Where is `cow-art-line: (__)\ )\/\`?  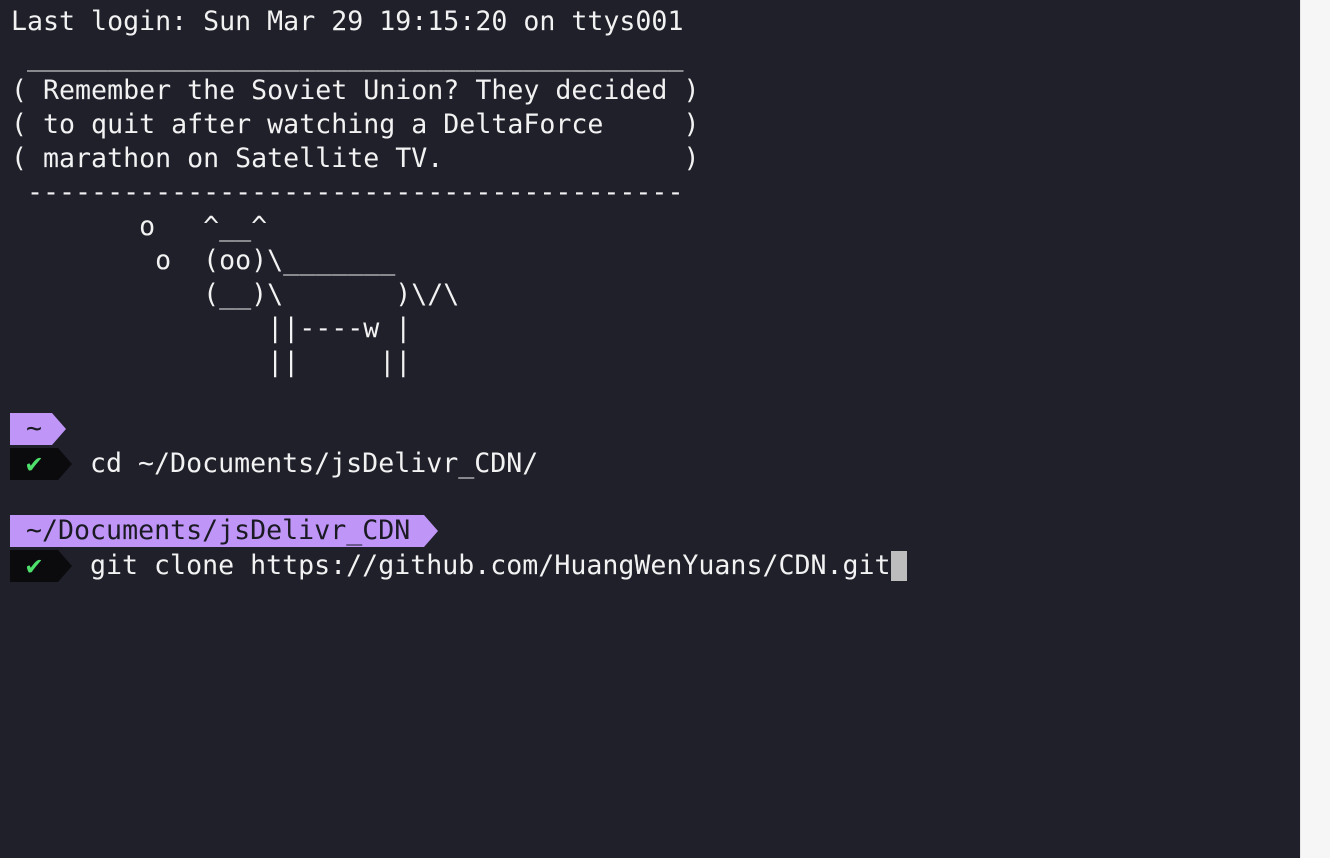 cow-art-line: (__)\ )\/\ is located at coordinates (235, 294).